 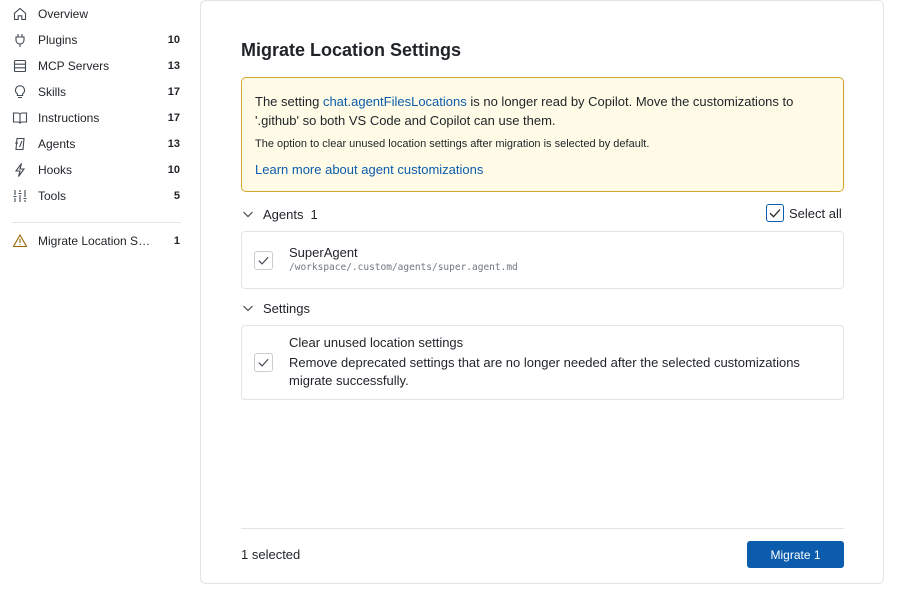 I want to click on tools-icon, so click(x=20, y=196).